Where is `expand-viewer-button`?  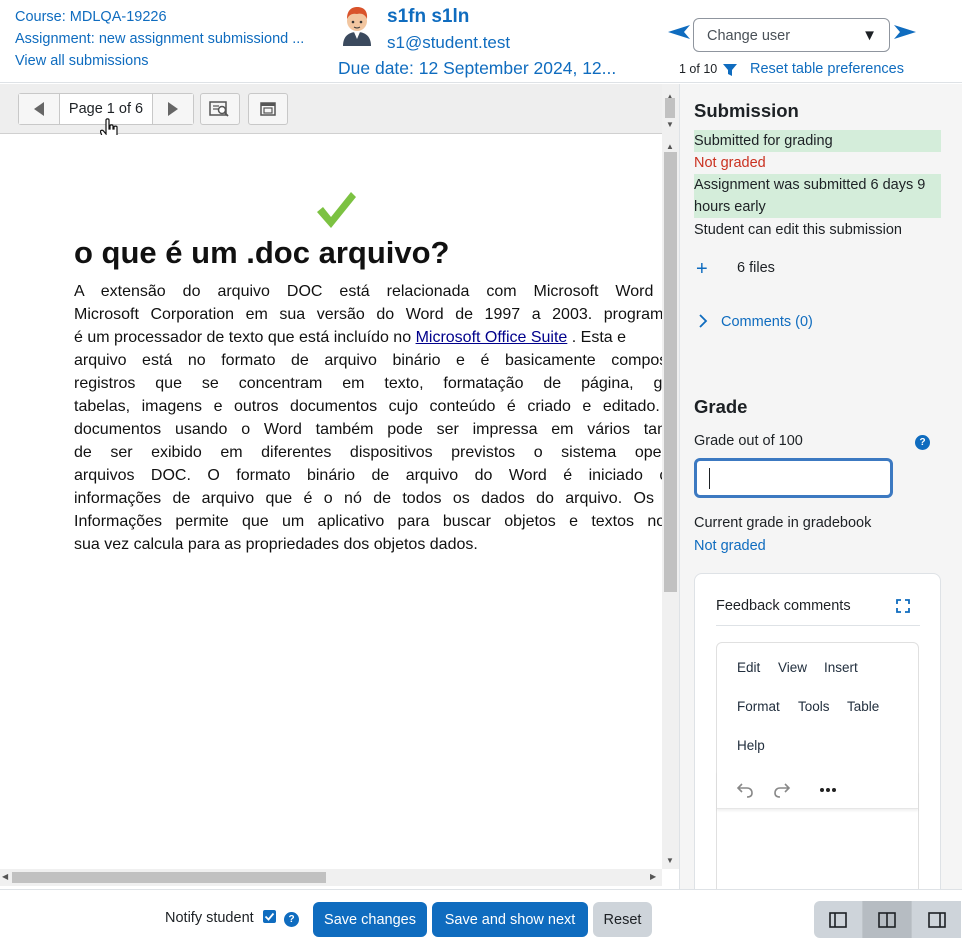
expand-viewer-button is located at coordinates (268, 109).